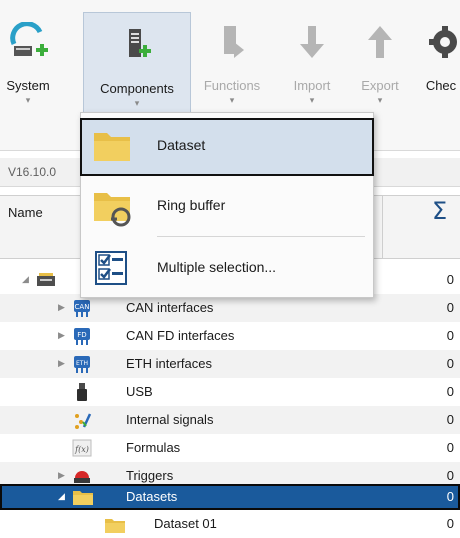  Describe the element at coordinates (170, 307) in the screenshot. I see `tree-row-label: CAN interfaces` at that location.